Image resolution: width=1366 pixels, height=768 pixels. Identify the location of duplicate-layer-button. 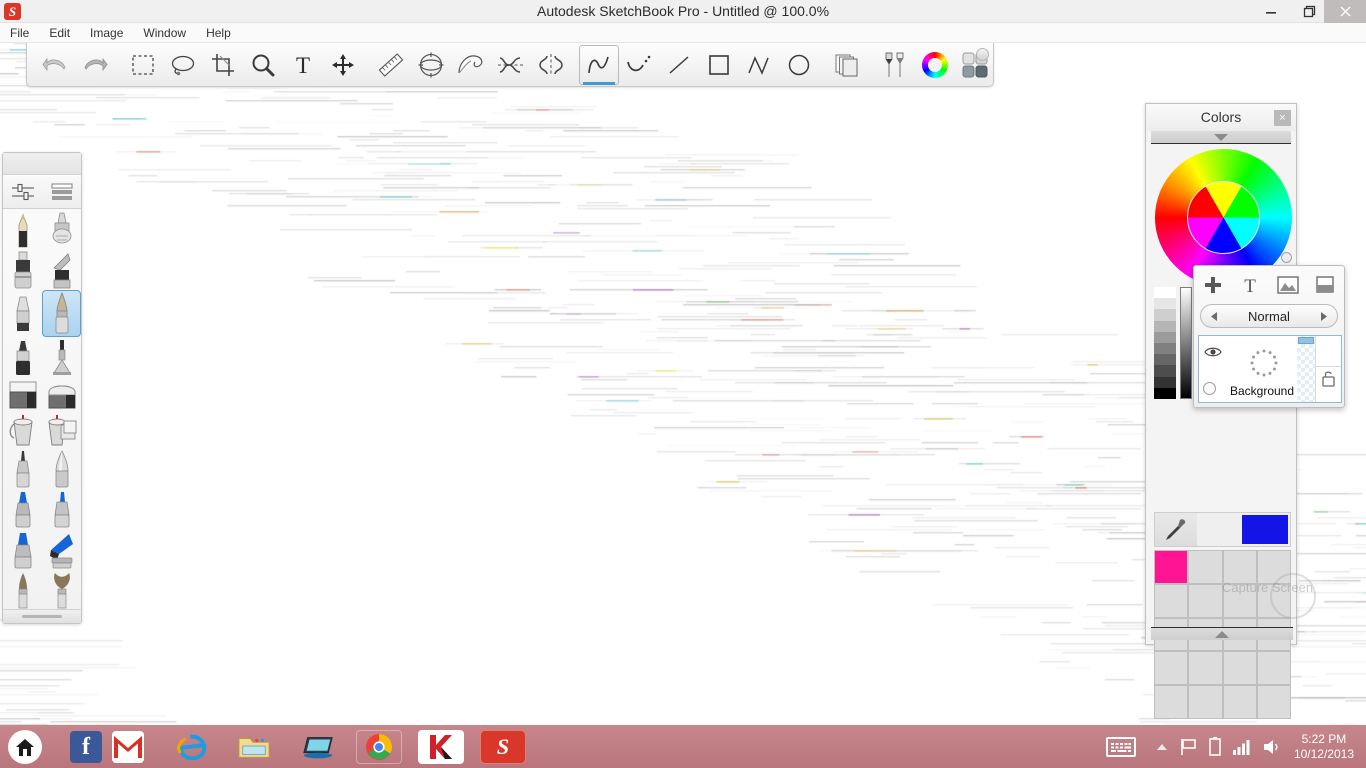
(1326, 285).